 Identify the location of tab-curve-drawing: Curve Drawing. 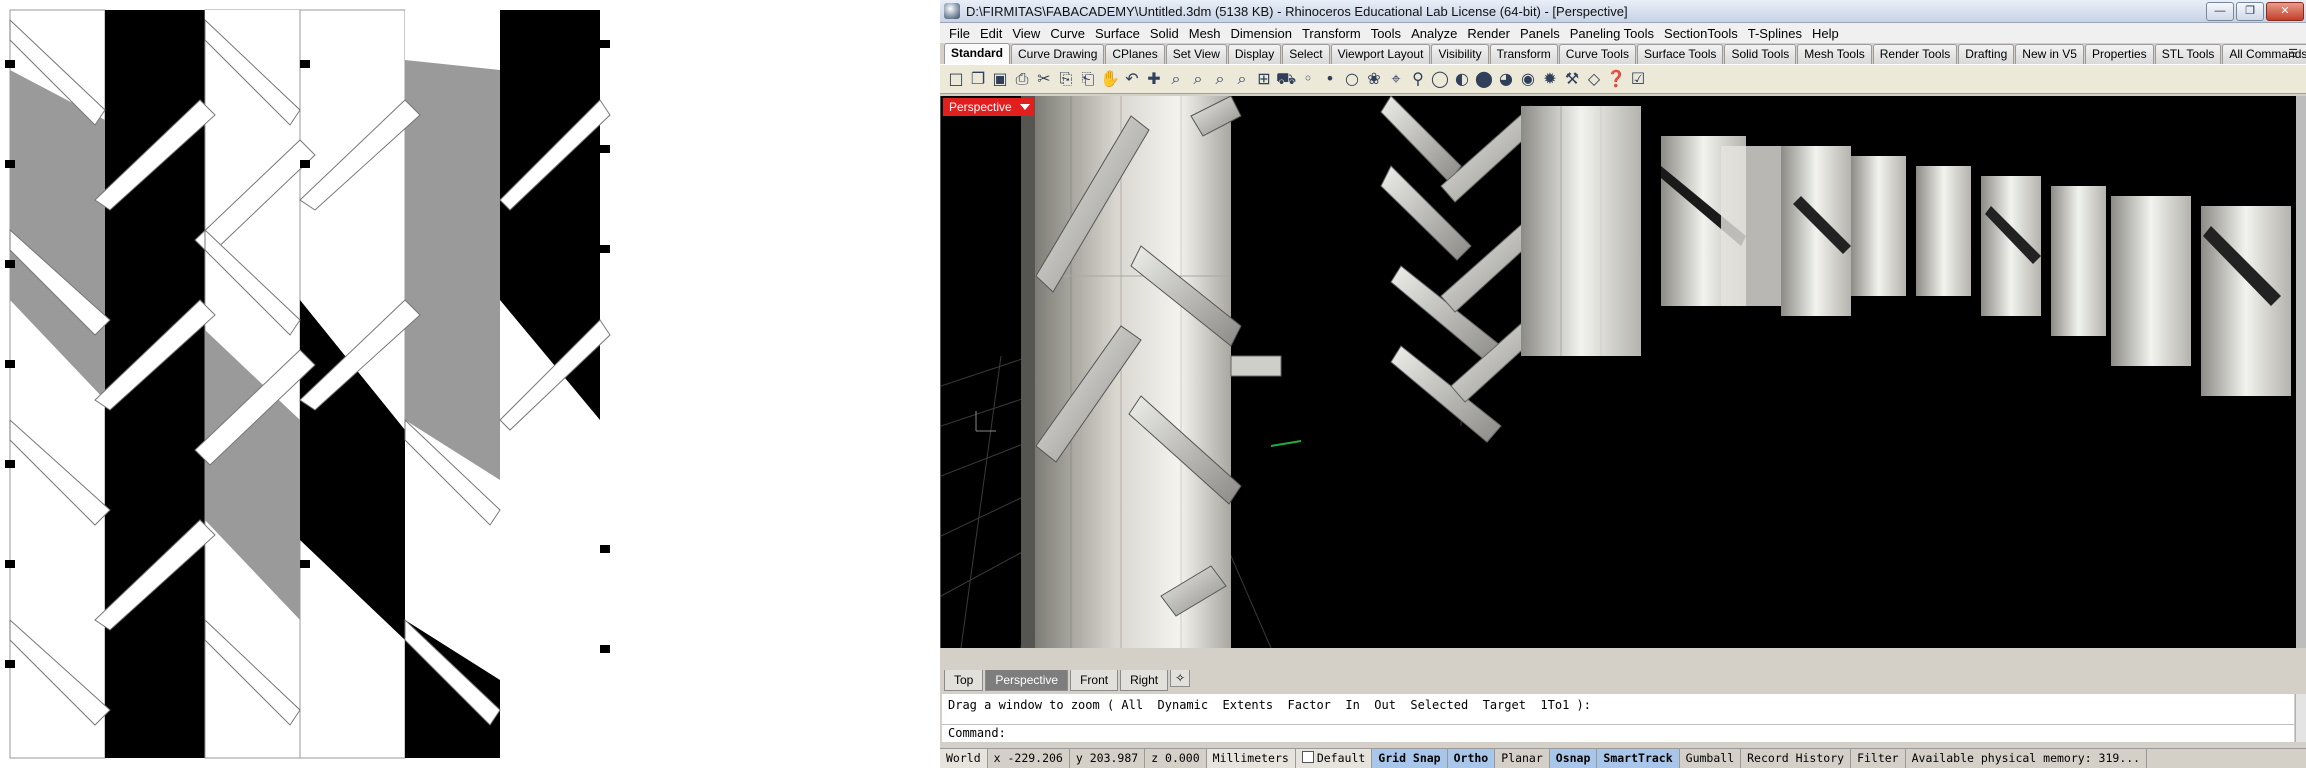
(1058, 54).